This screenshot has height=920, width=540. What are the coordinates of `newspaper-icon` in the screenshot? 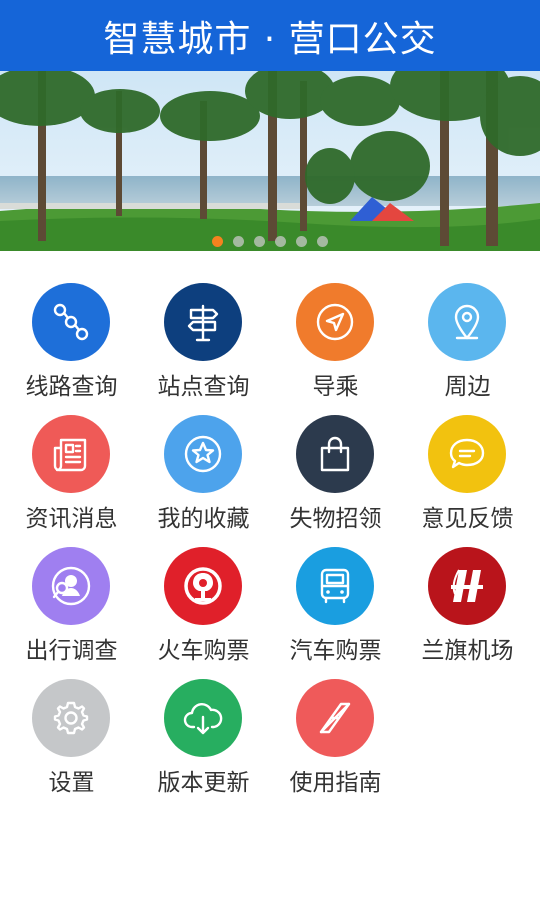 It's located at (71, 454).